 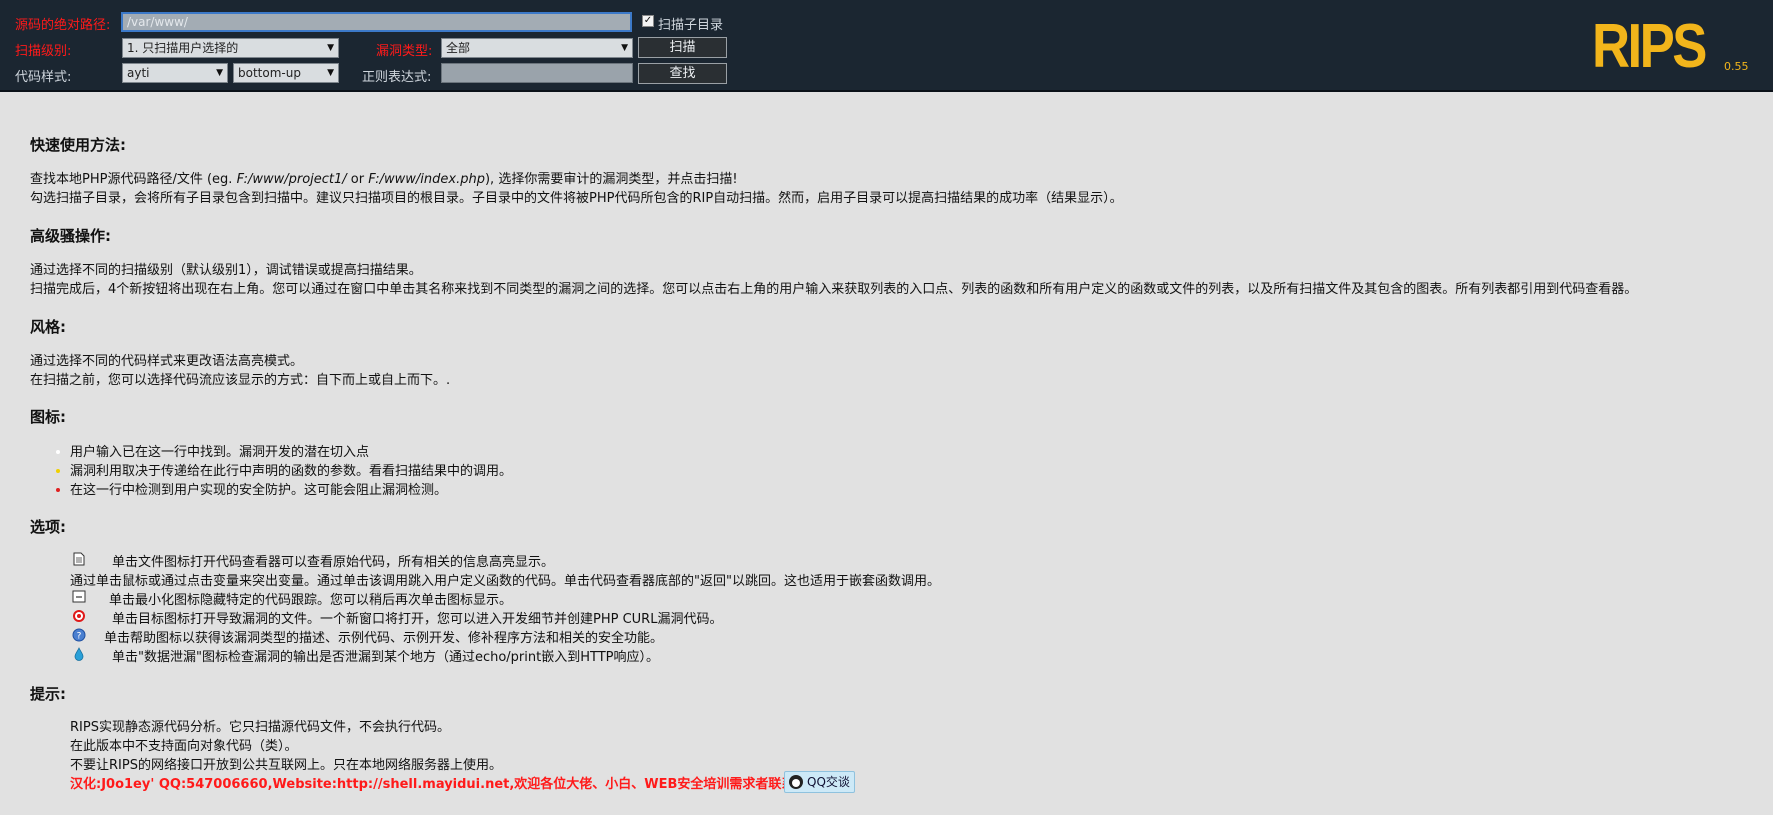 I want to click on qq-chat-button: QQ交谈, so click(x=819, y=782).